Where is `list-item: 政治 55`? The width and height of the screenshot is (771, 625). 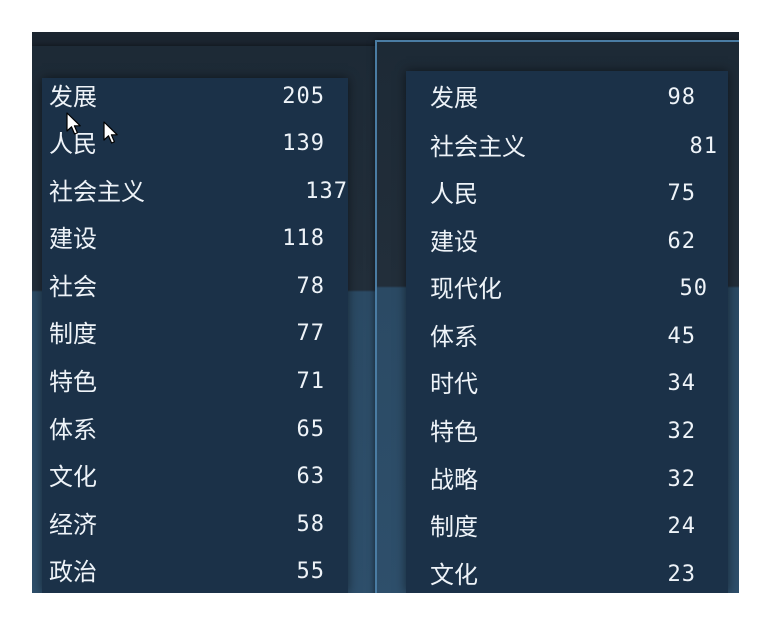 list-item: 政治 55 is located at coordinates (195, 572).